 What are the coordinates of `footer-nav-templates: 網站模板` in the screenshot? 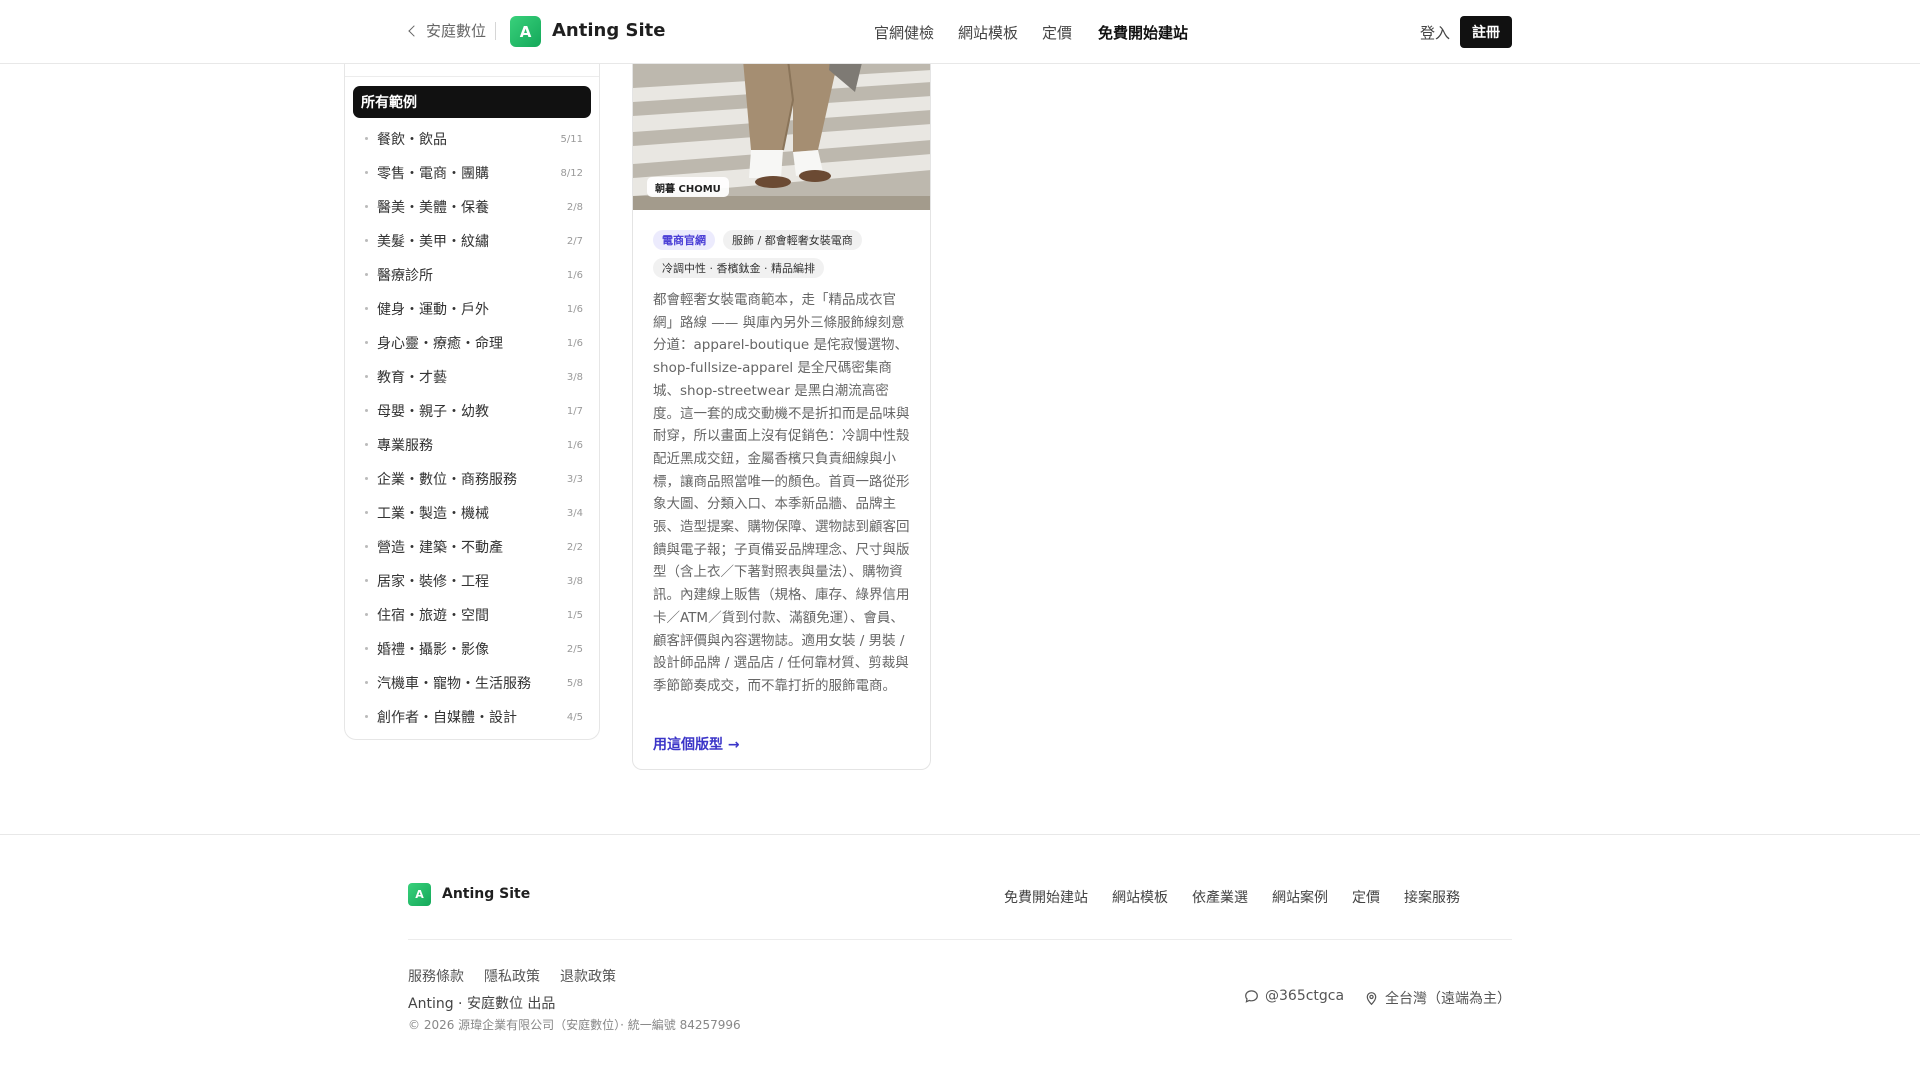 It's located at (1140, 897).